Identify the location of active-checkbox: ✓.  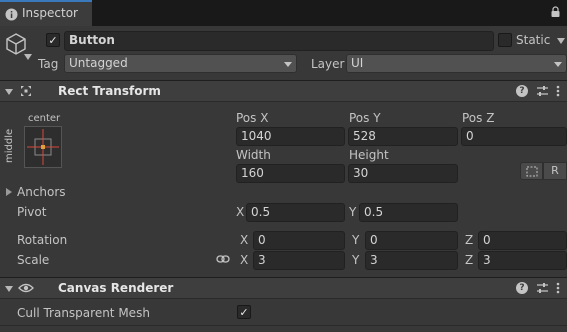
(53, 40).